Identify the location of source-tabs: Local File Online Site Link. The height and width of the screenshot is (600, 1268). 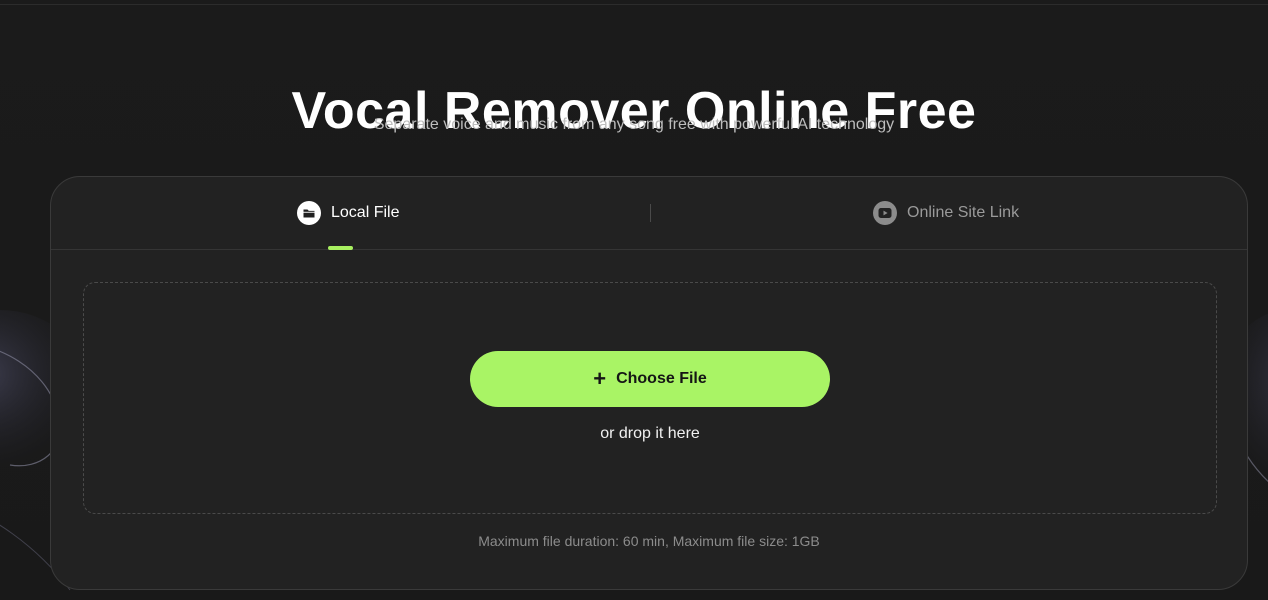
(649, 213).